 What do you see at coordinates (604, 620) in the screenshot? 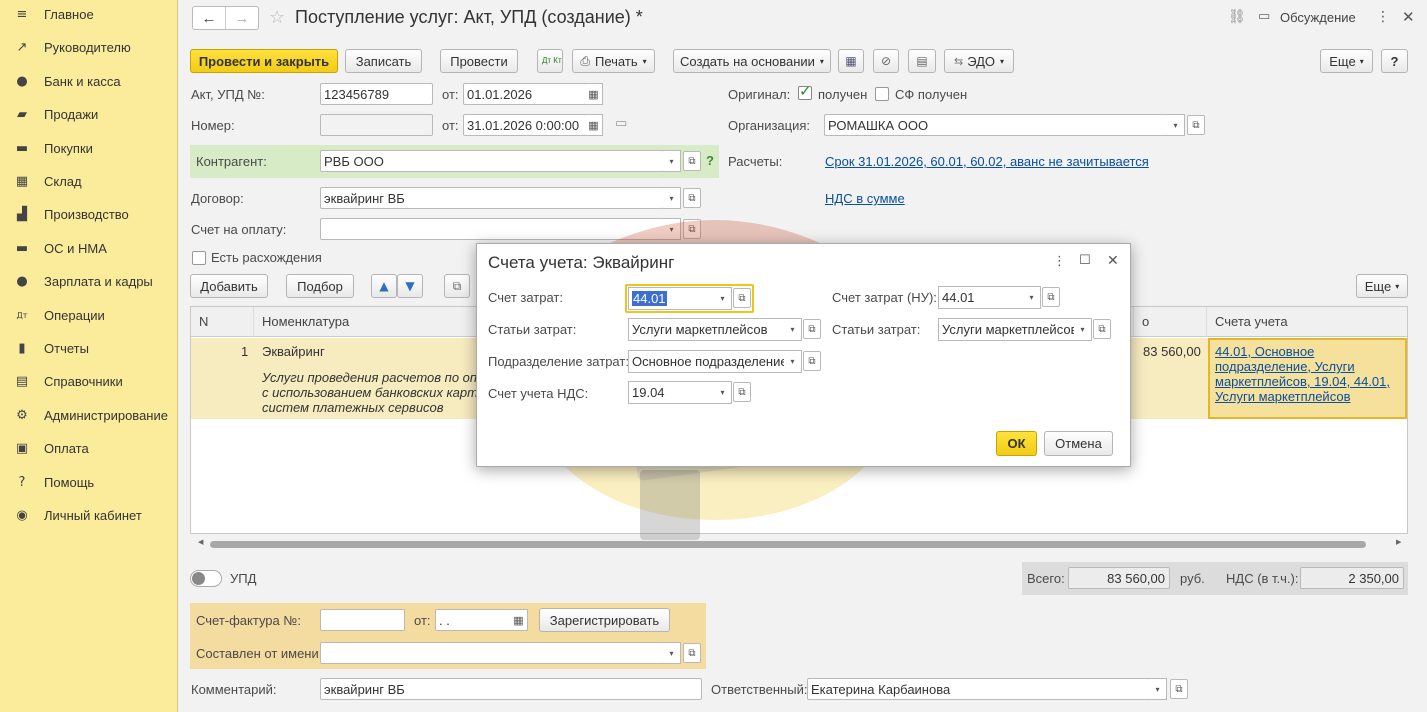
I see `register-button: Зарегистрировать` at bounding box center [604, 620].